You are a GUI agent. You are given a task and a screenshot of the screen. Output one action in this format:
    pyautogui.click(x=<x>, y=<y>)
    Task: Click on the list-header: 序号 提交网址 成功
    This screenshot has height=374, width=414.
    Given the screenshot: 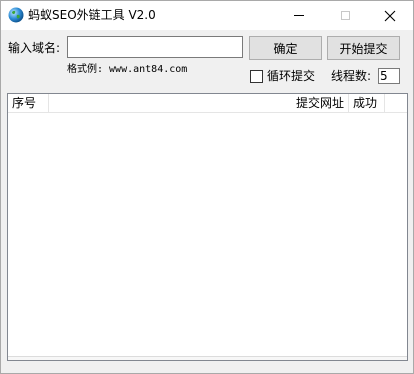 What is the action you would take?
    pyautogui.click(x=207, y=103)
    